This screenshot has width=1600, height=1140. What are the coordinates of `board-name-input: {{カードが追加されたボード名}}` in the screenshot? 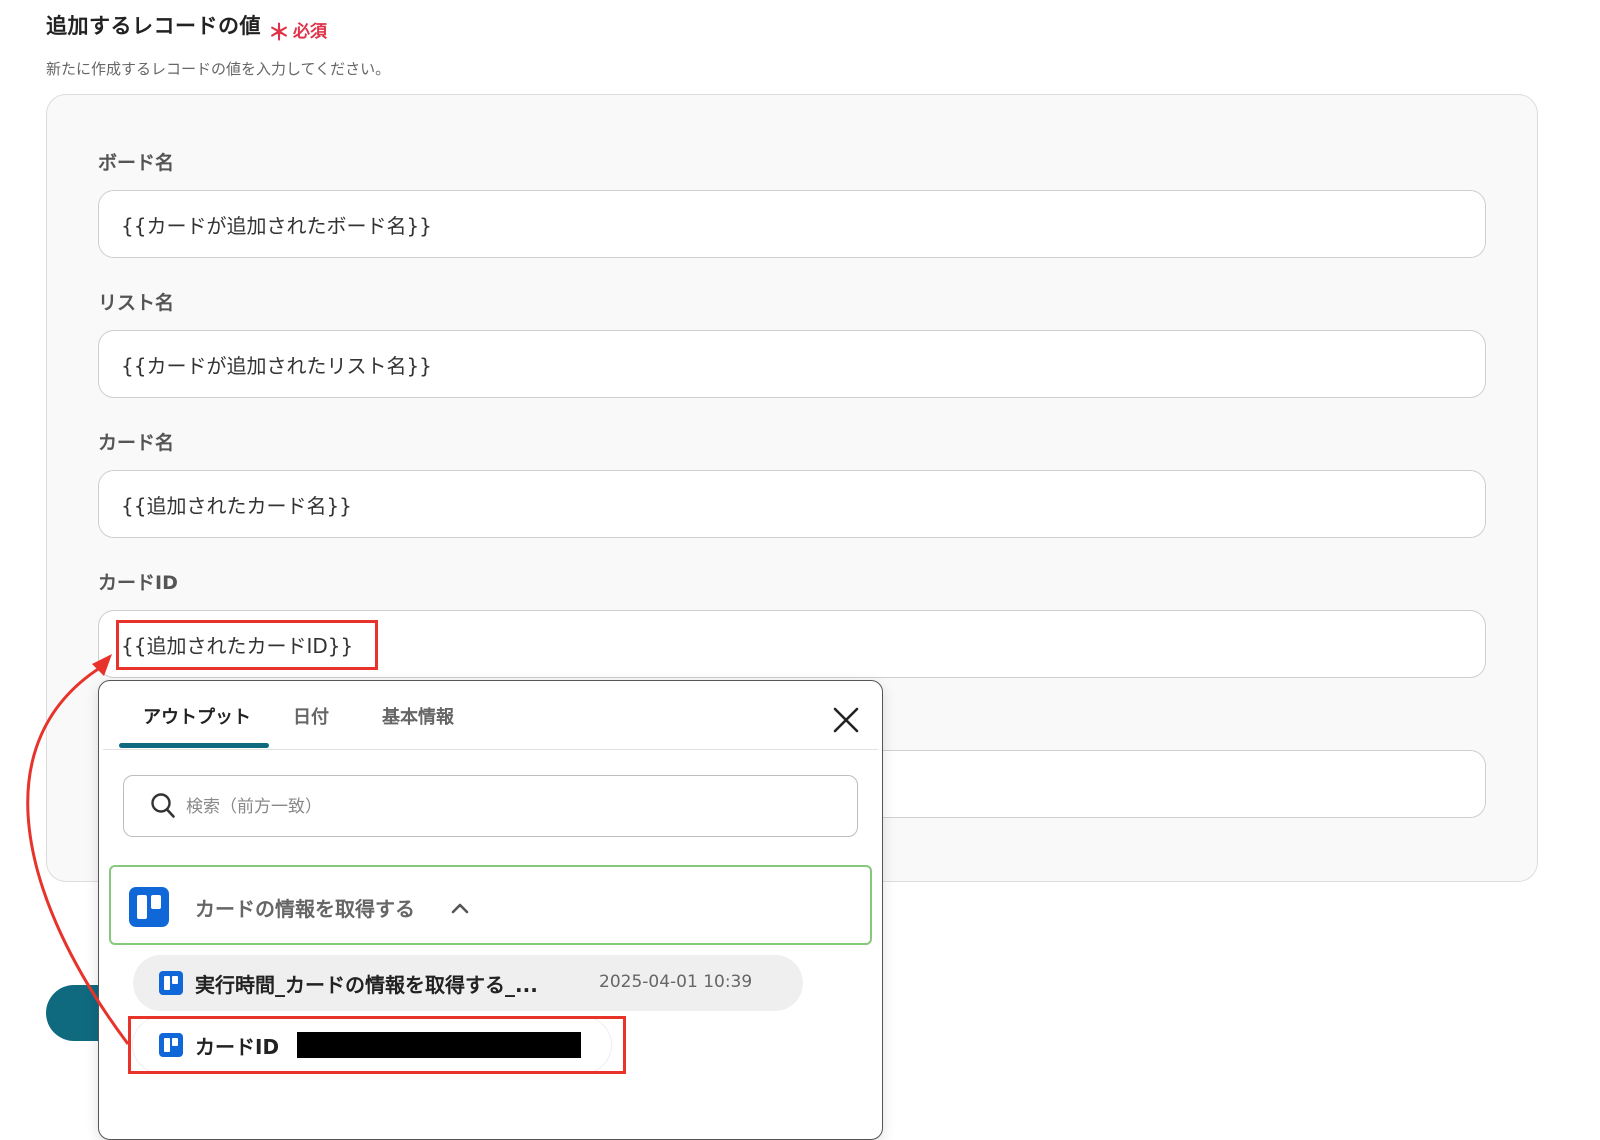 It's located at (792, 224).